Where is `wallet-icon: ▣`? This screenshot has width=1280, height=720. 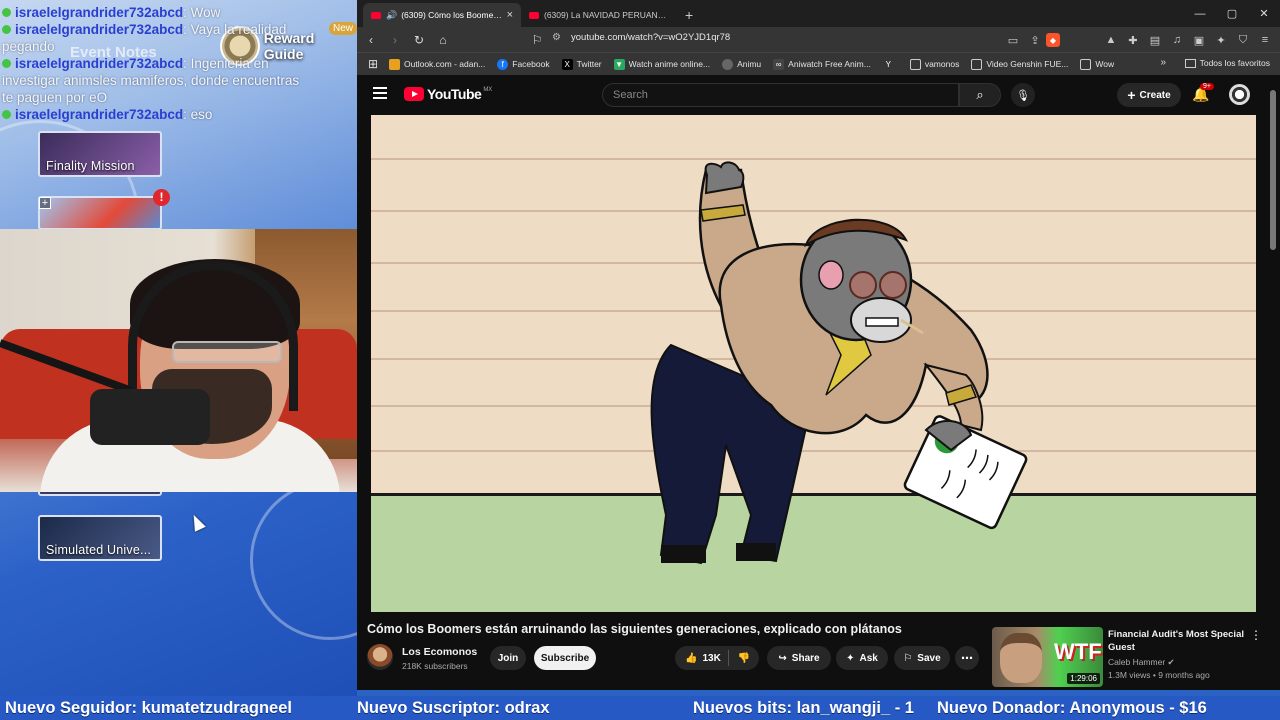
wallet-icon: ▣ is located at coordinates (1199, 40).